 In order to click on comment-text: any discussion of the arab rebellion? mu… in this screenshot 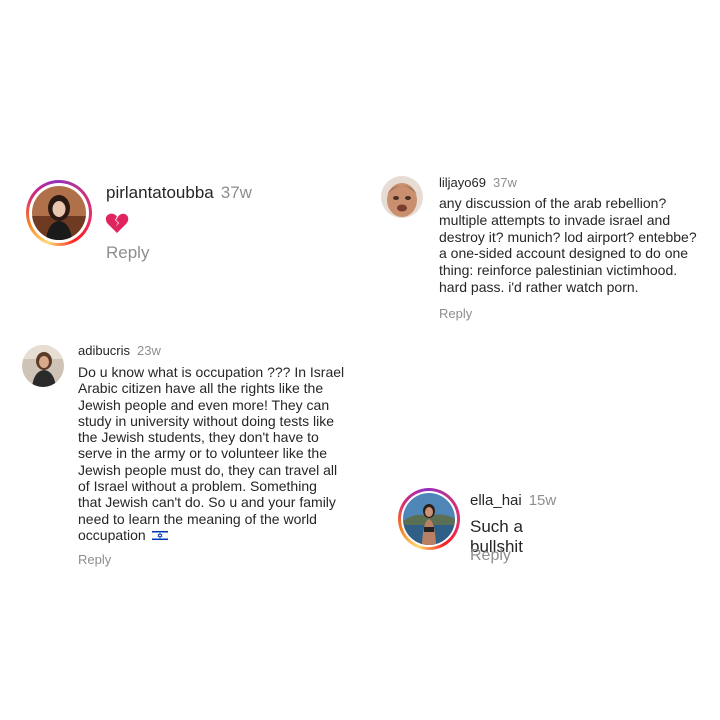, I will do `click(568, 245)`.